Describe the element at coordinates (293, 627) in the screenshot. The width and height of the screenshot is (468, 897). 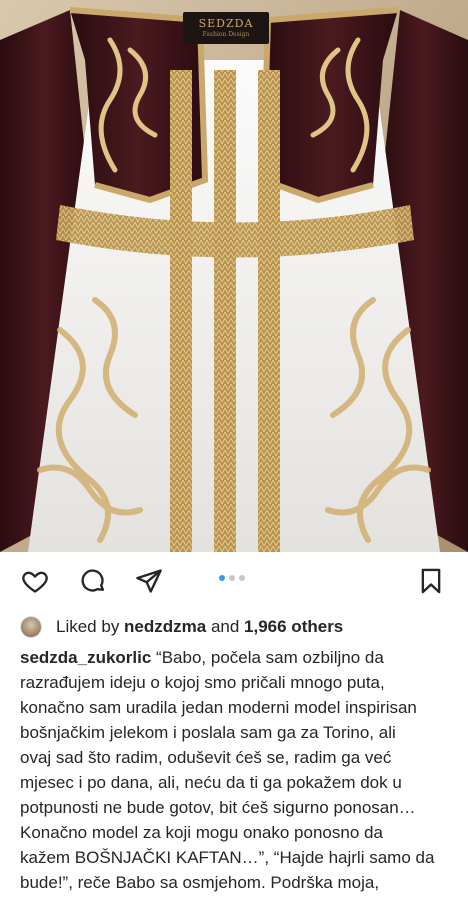
I see `likes-others-link: 1,966 others` at that location.